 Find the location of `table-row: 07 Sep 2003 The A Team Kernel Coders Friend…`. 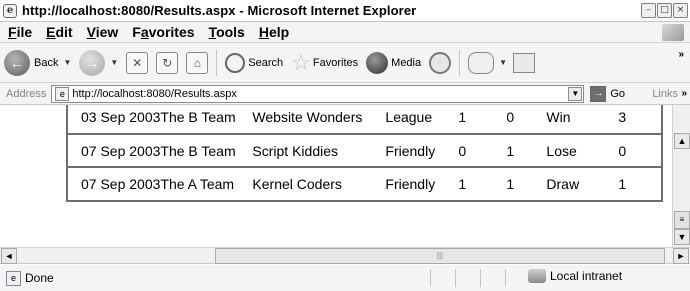

table-row: 07 Sep 2003 The A Team Kernel Coders Friend… is located at coordinates (364, 183).